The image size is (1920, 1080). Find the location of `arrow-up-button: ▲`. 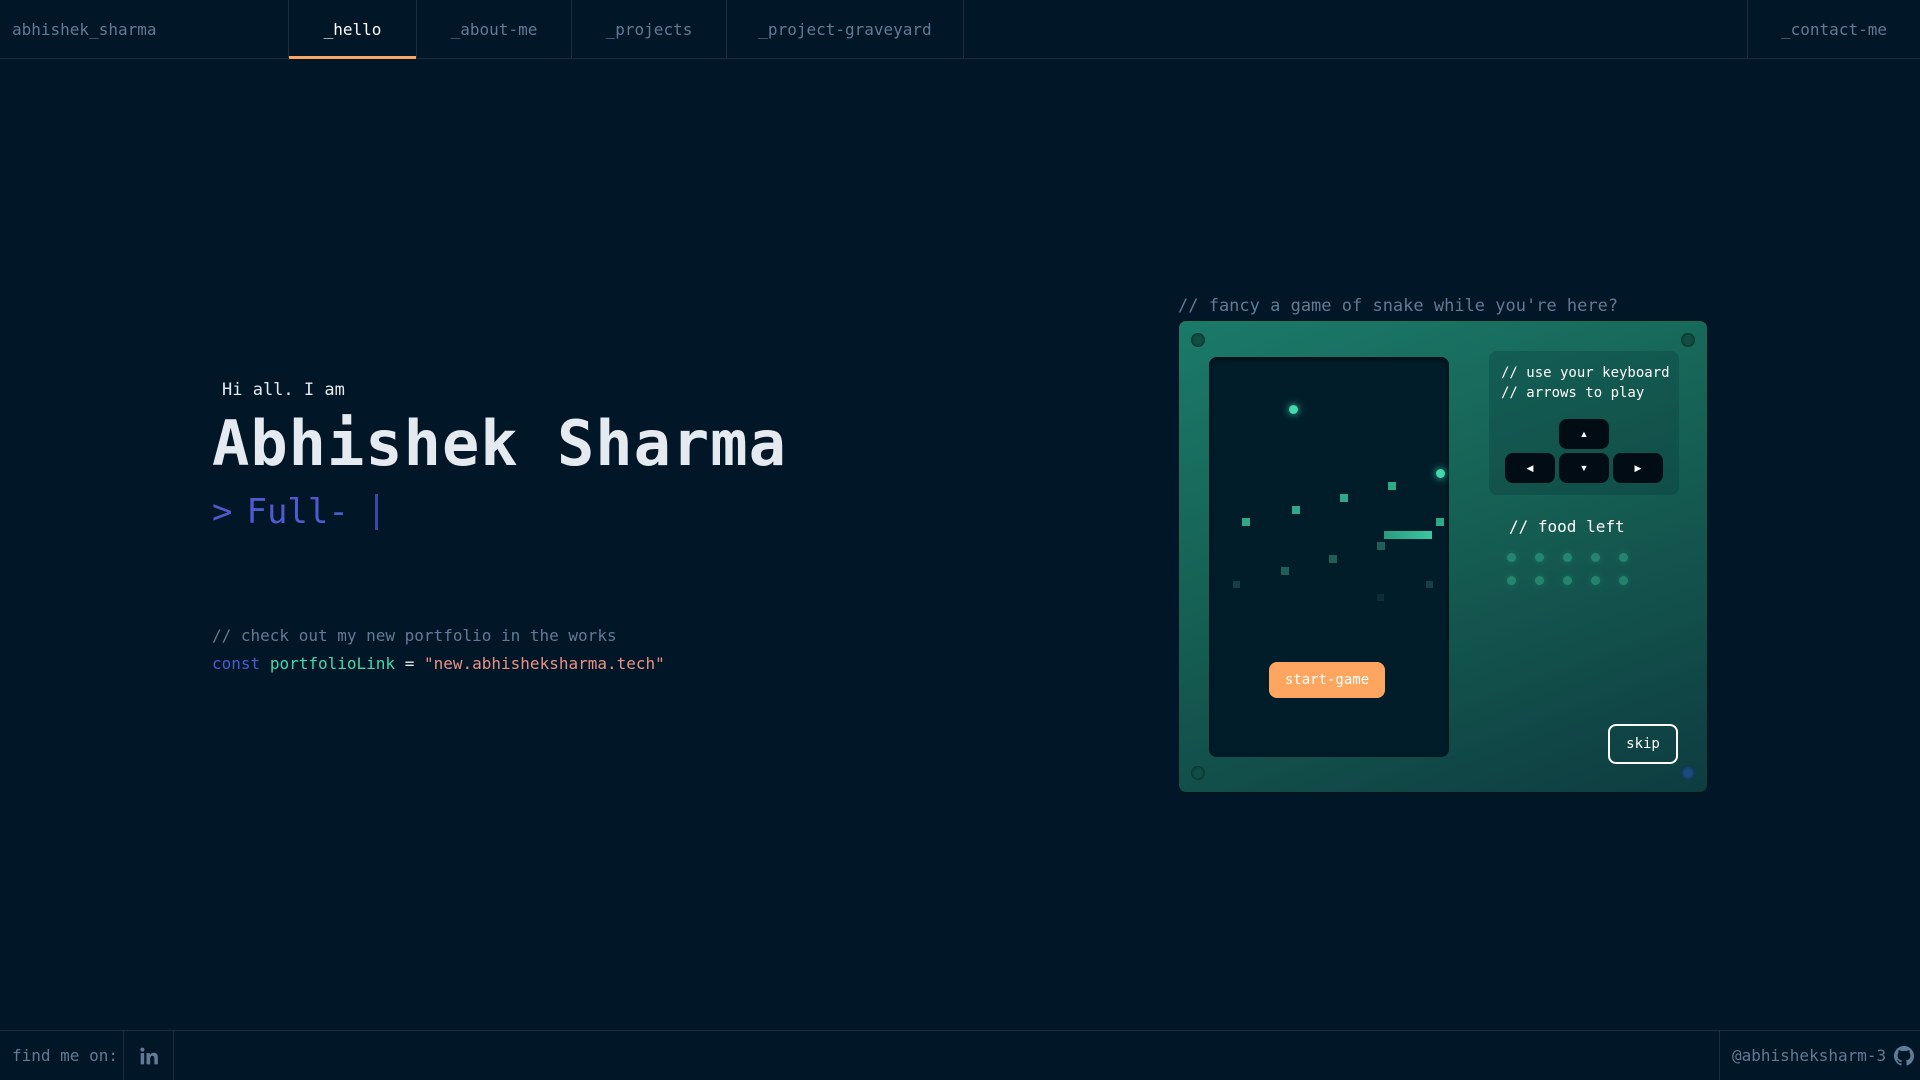

arrow-up-button: ▲ is located at coordinates (1584, 434).